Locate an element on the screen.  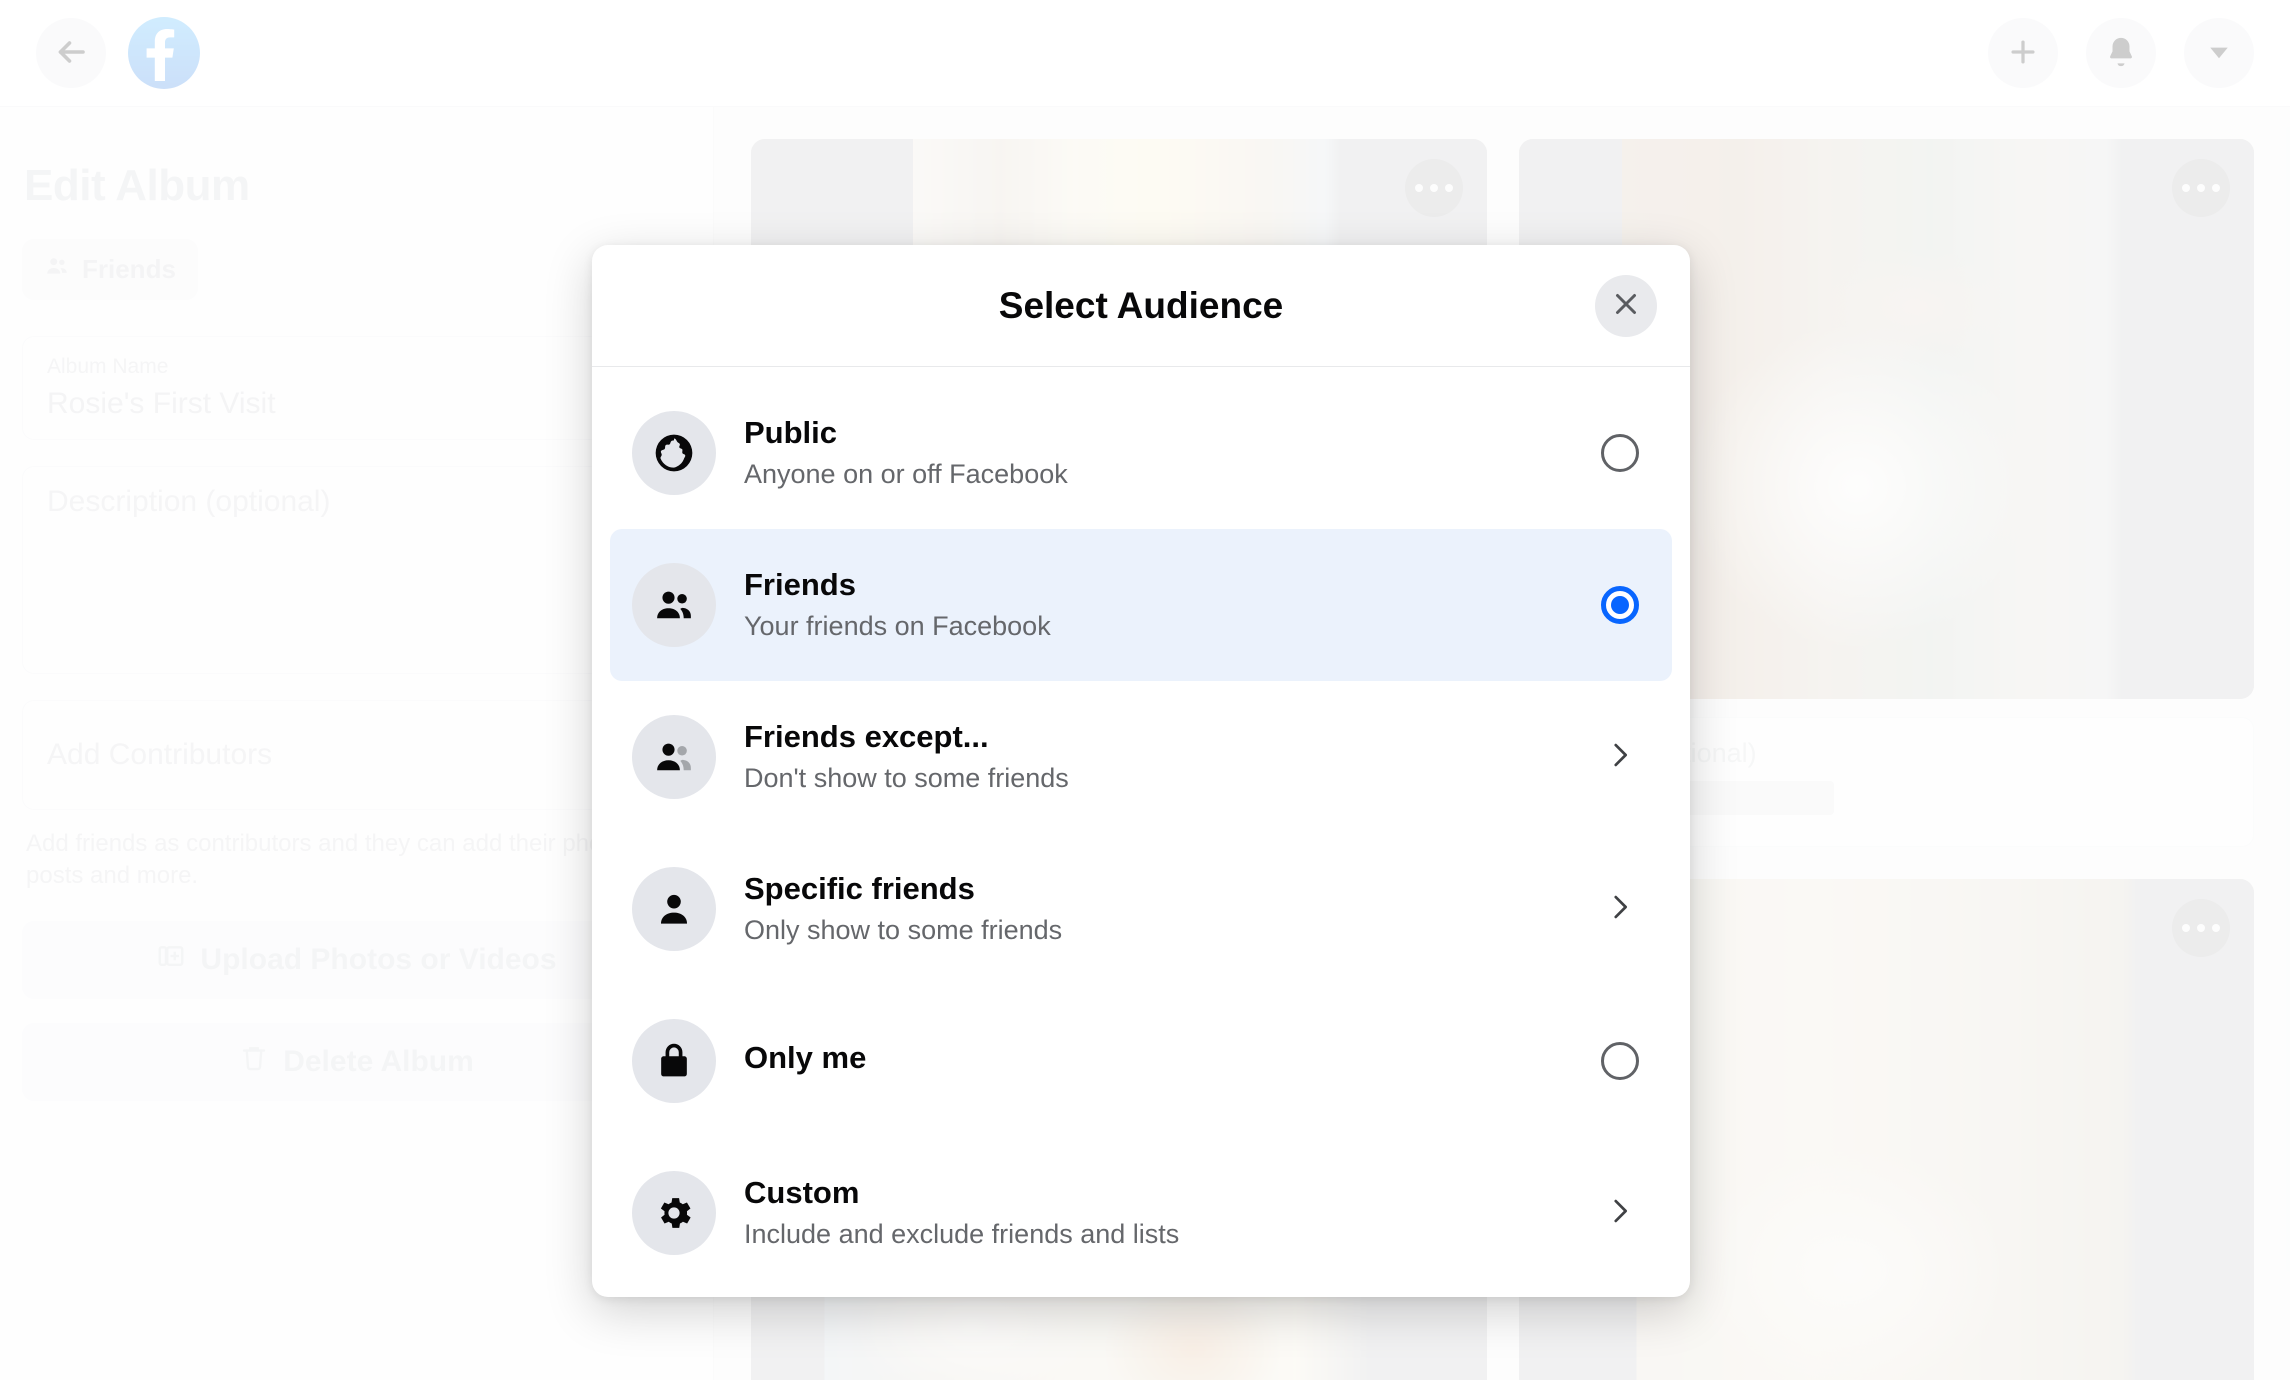
close-icon is located at coordinates (1626, 305).